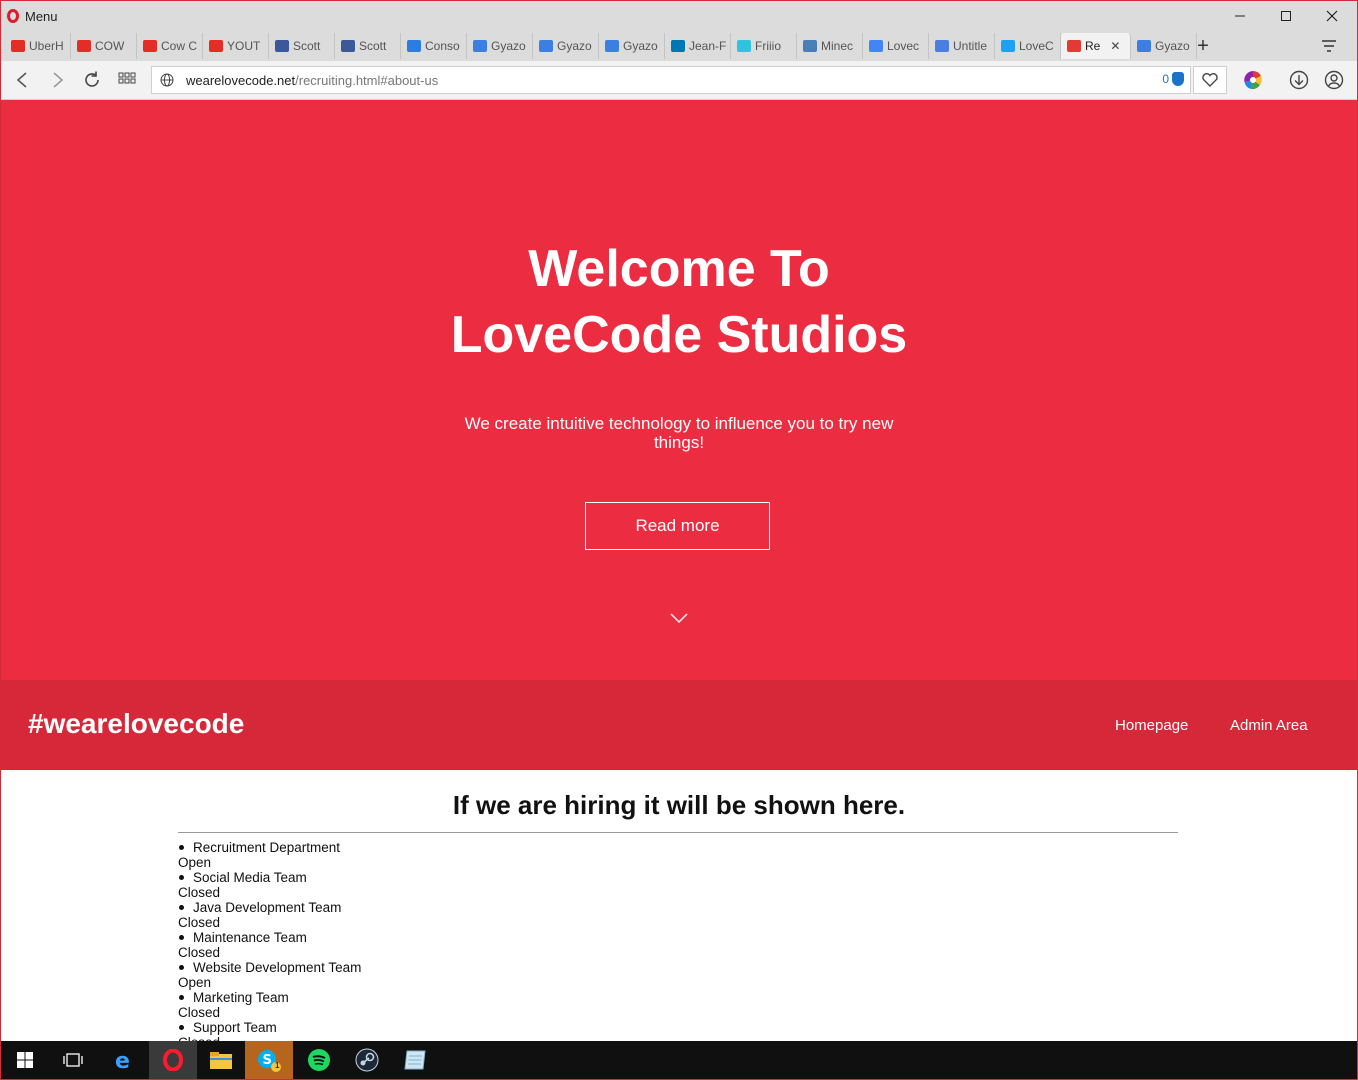  What do you see at coordinates (92, 80) in the screenshot?
I see `reload-button` at bounding box center [92, 80].